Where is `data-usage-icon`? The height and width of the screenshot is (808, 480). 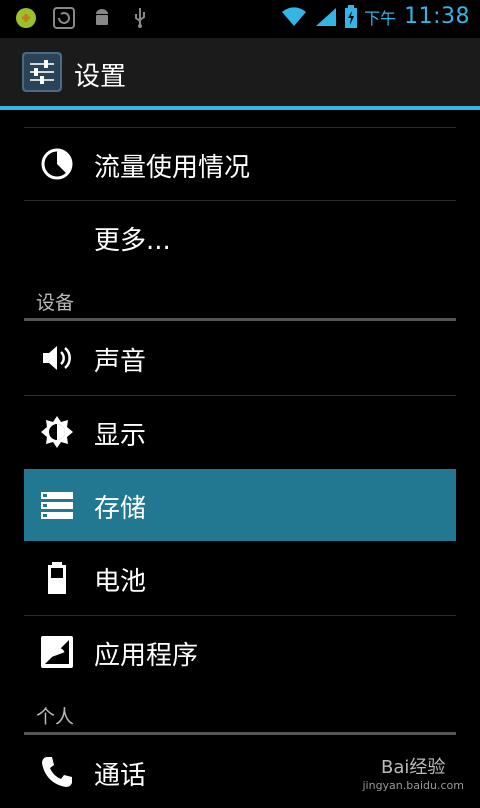 data-usage-icon is located at coordinates (57, 164).